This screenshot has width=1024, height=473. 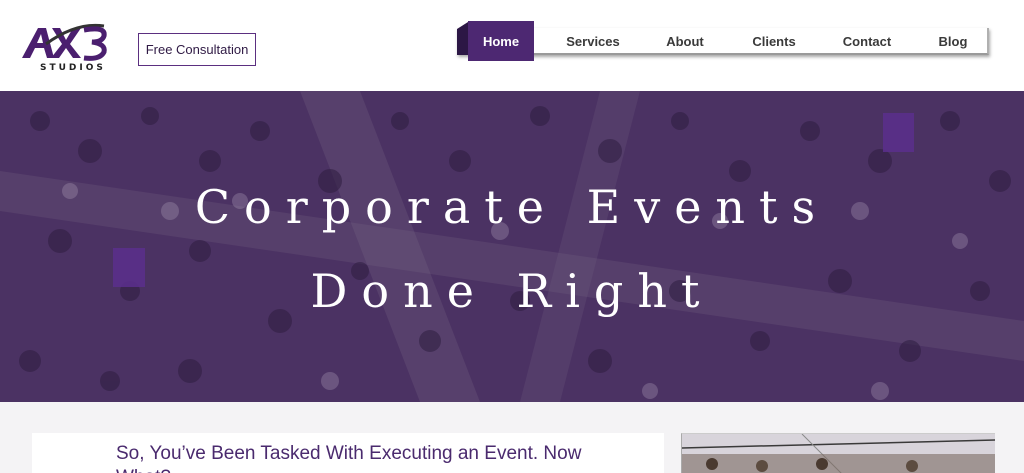 I want to click on side-image, so click(x=838, y=453).